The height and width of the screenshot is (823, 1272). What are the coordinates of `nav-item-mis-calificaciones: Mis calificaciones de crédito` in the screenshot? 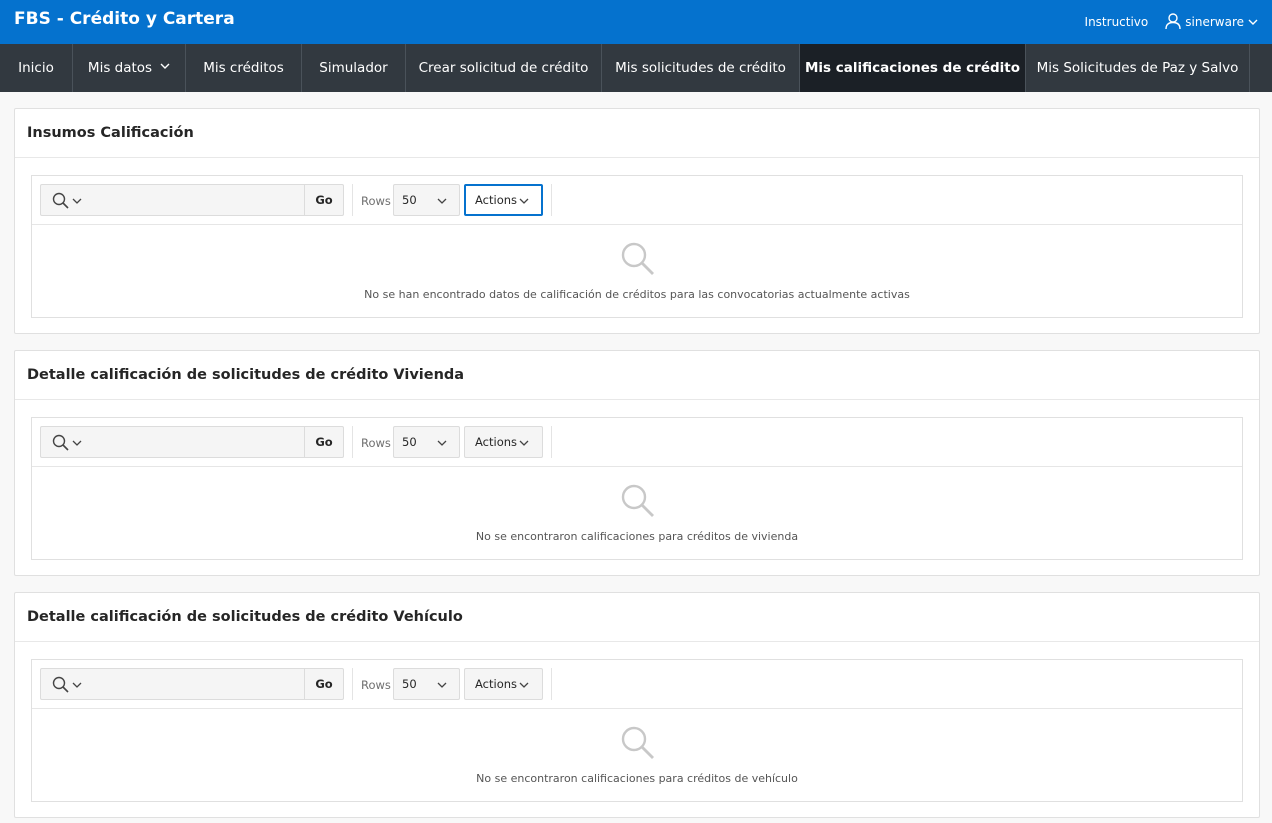 It's located at (913, 68).